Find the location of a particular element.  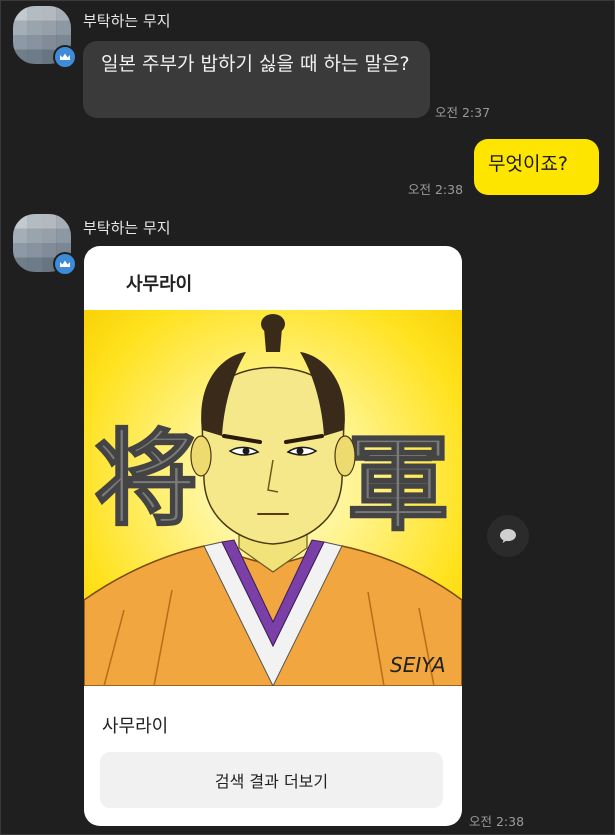

kanji-left: 将 is located at coordinates (146, 478).